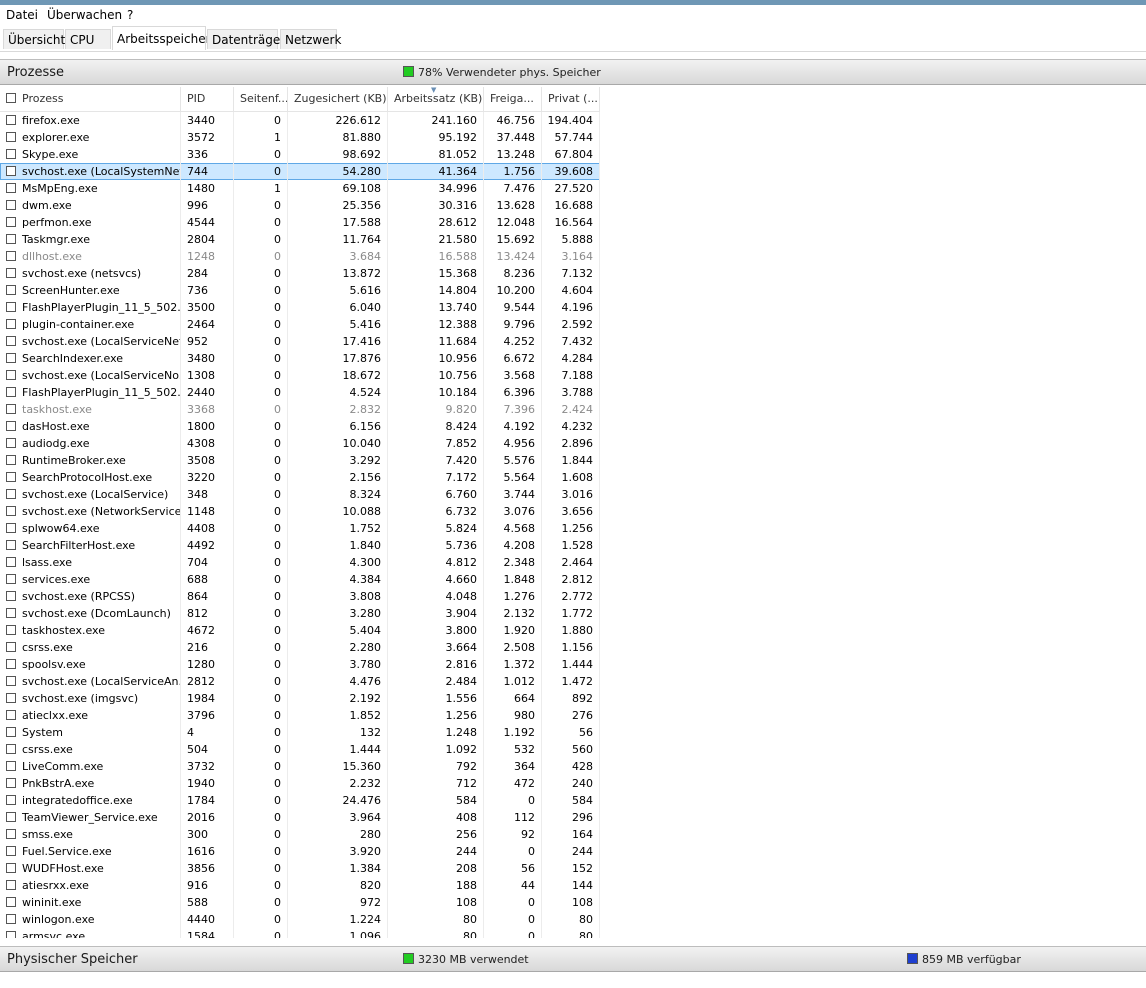 Image resolution: width=1146 pixels, height=988 pixels. Describe the element at coordinates (300, 222) in the screenshot. I see `table-row: perfmon.exe 4544 0 17.588 28.612 12.048 16.564` at that location.